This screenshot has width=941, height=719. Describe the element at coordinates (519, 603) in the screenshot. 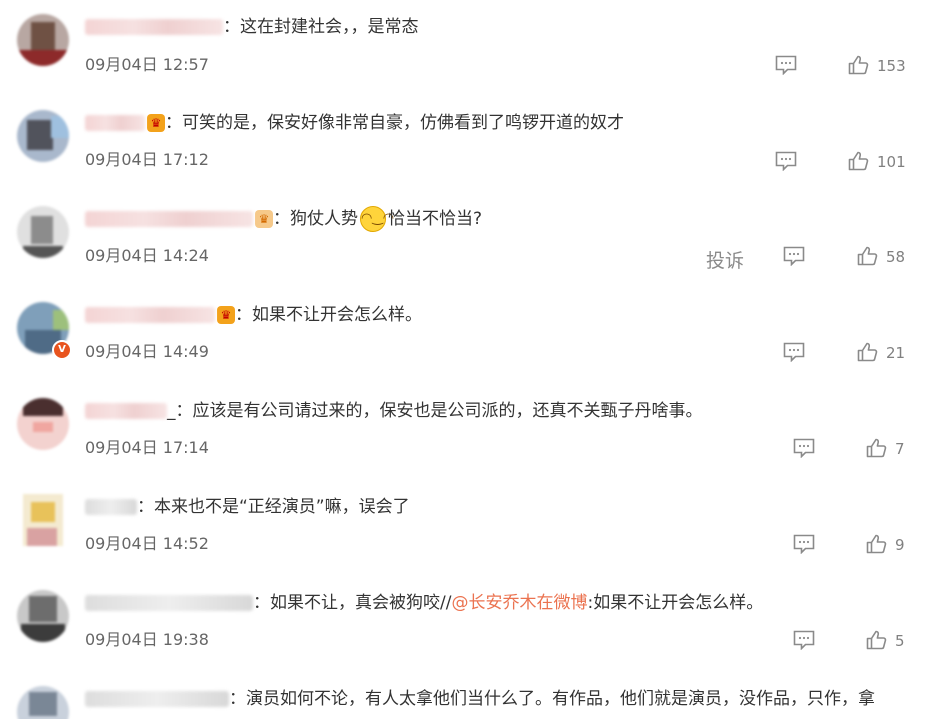

I see `mention-link: @长安乔木在微博` at that location.